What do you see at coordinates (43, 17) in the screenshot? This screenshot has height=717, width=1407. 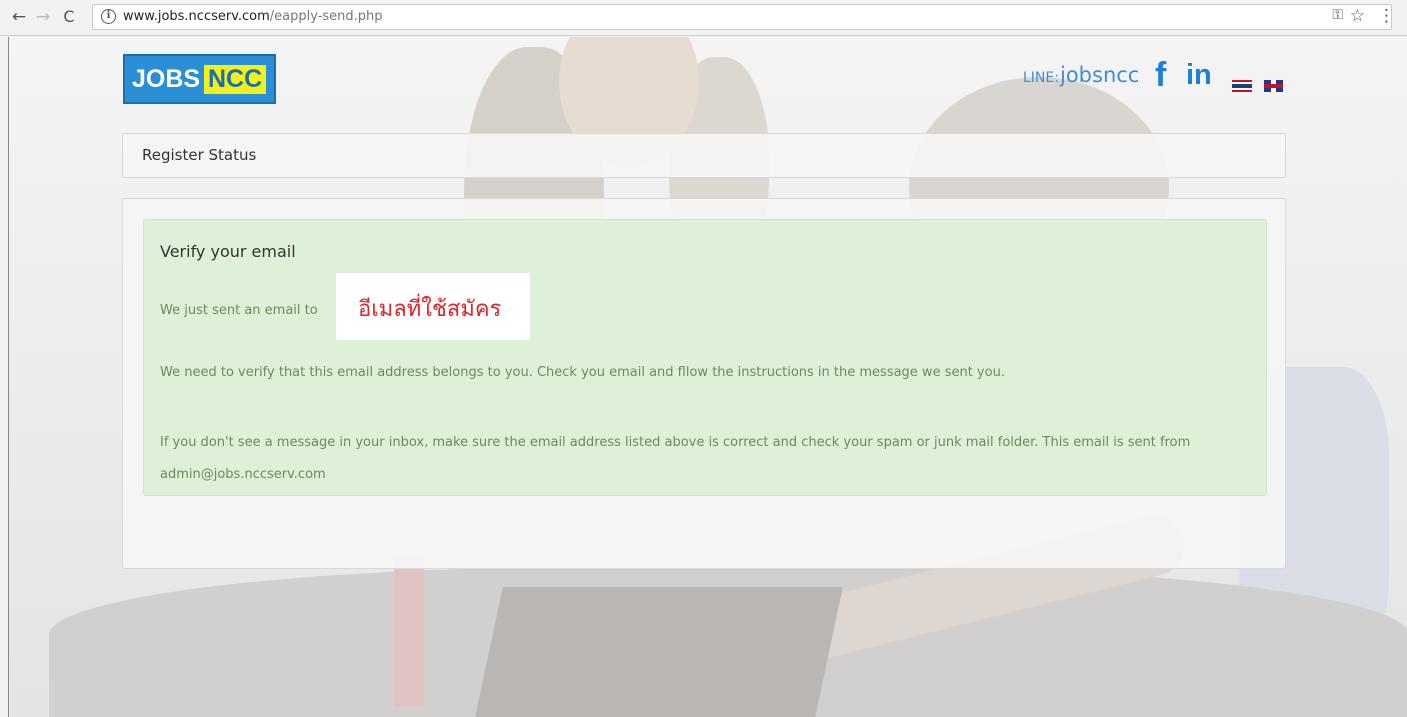 I see `forward-icon: →` at bounding box center [43, 17].